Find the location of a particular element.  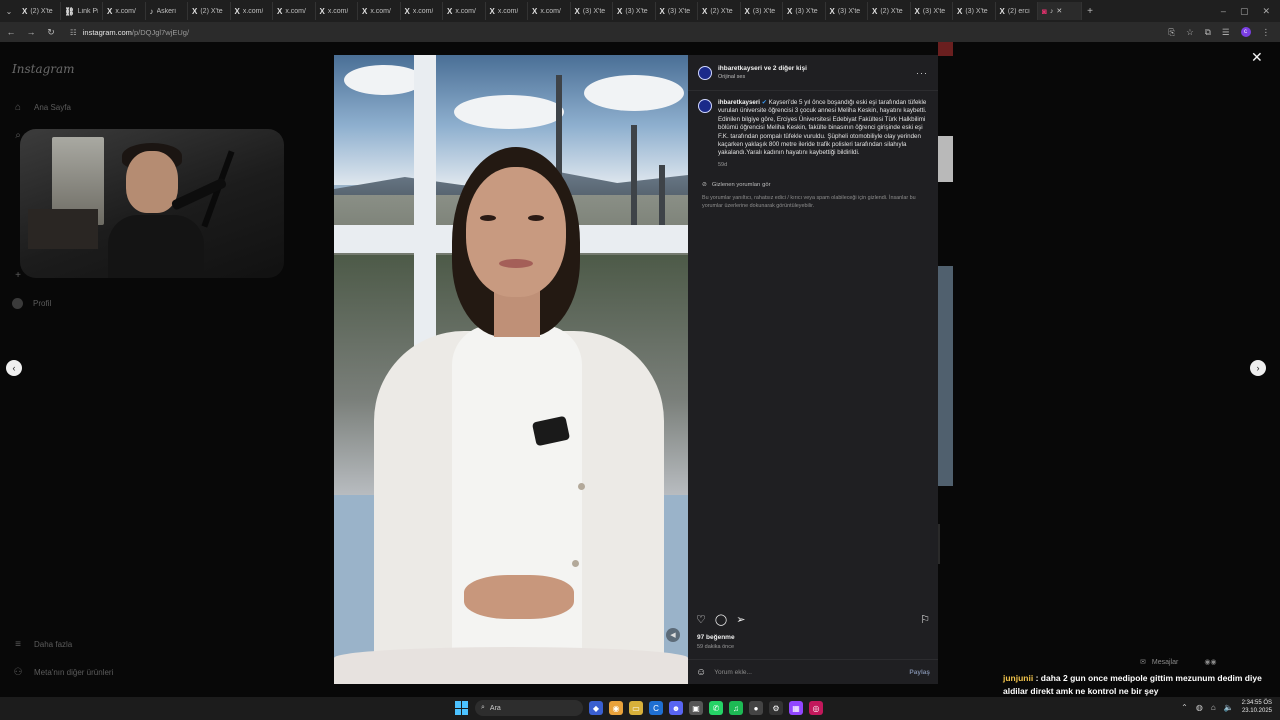

bookmark-star-icon: ☆ is located at coordinates (1190, 32).